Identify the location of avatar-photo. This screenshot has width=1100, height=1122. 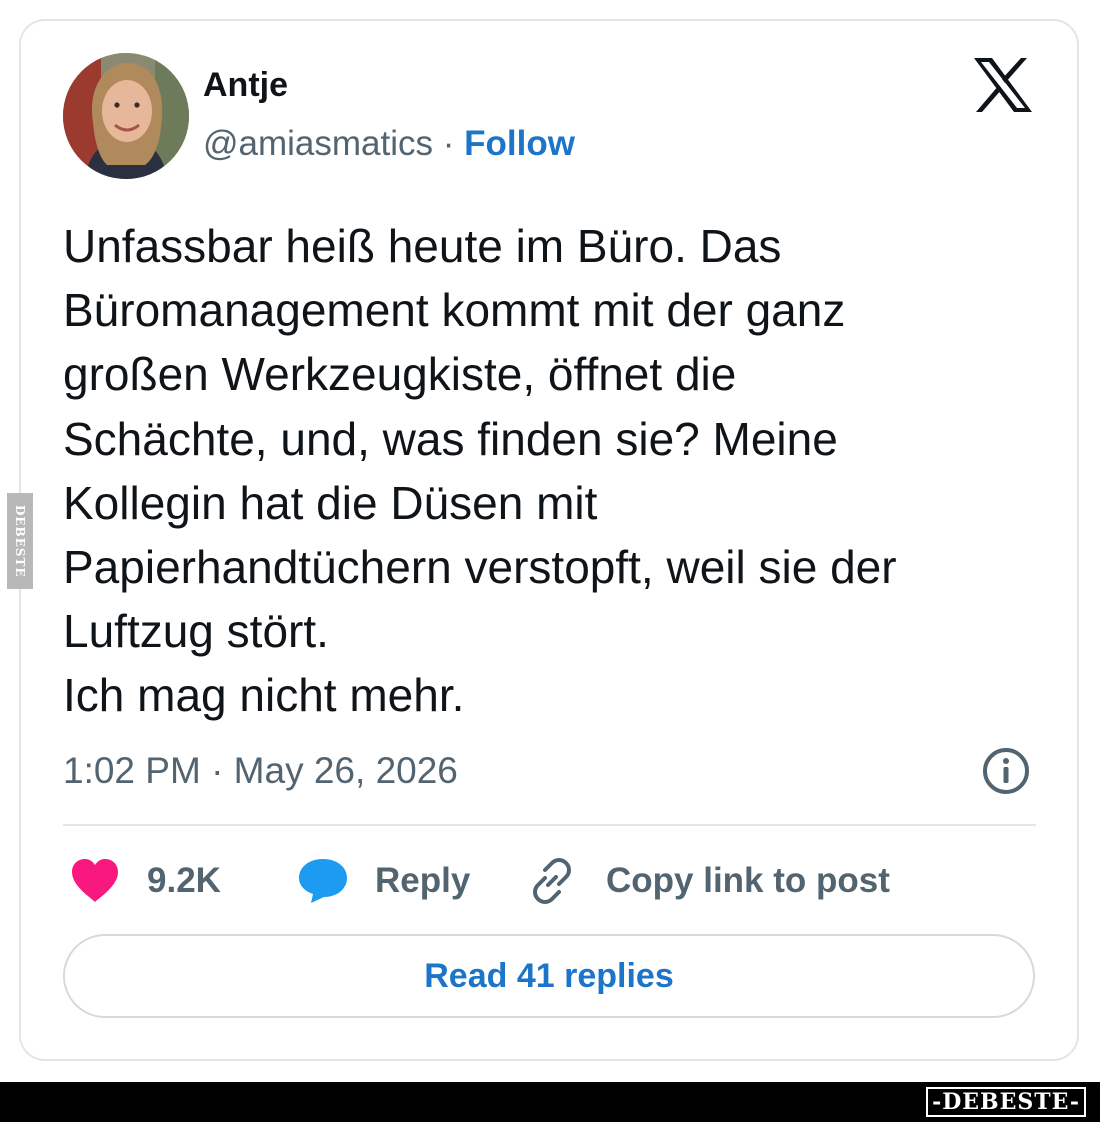
(126, 116).